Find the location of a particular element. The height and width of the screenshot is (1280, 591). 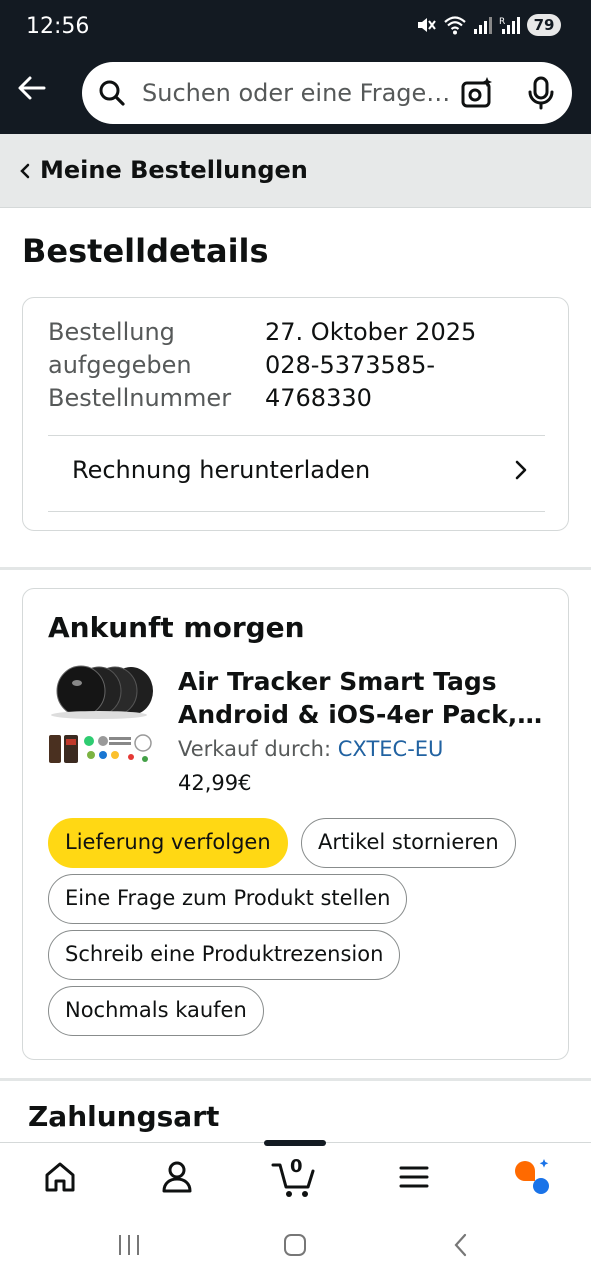

recent-apps-icon is located at coordinates (129, 1245).